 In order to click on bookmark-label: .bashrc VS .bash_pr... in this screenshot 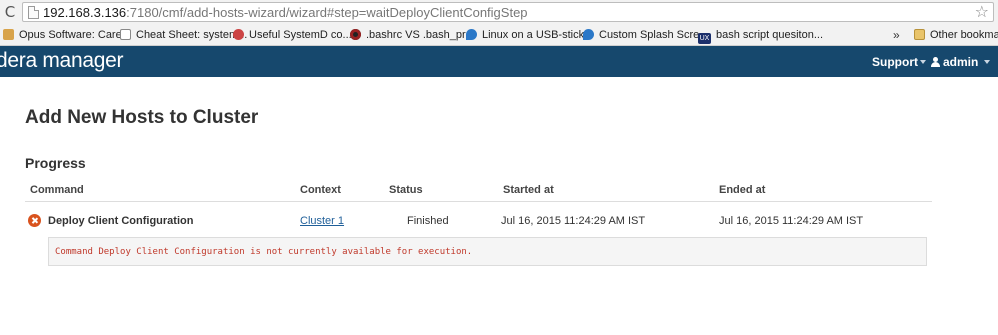, I will do `click(420, 35)`.